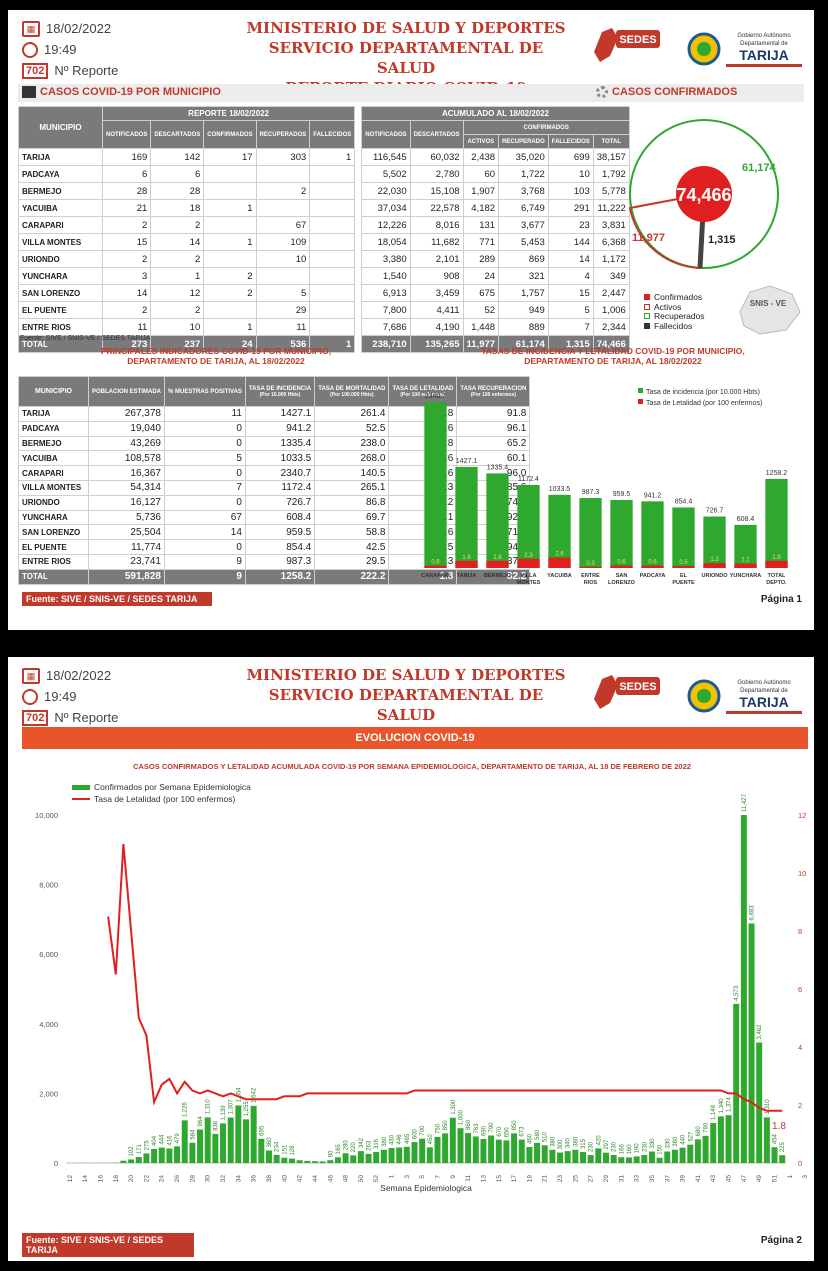  What do you see at coordinates (640, 390) in the screenshot?
I see `legend-swatch` at bounding box center [640, 390].